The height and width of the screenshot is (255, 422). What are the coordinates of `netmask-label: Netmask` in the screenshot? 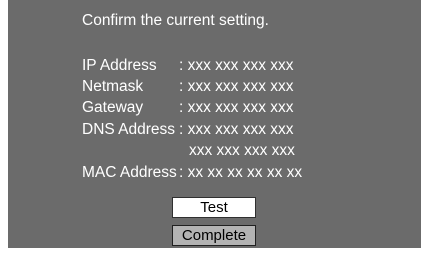 It's located at (113, 86).